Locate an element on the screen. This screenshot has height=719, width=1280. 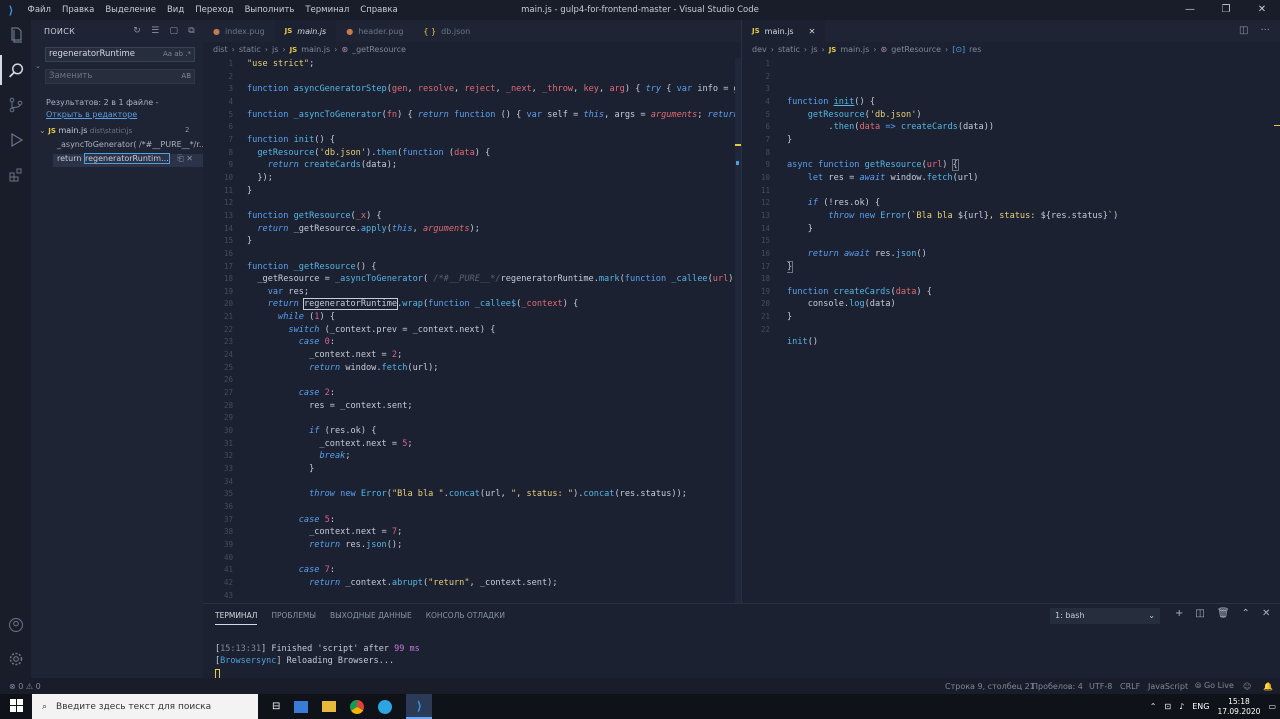
preserve-case-option: AB is located at coordinates (186, 76).